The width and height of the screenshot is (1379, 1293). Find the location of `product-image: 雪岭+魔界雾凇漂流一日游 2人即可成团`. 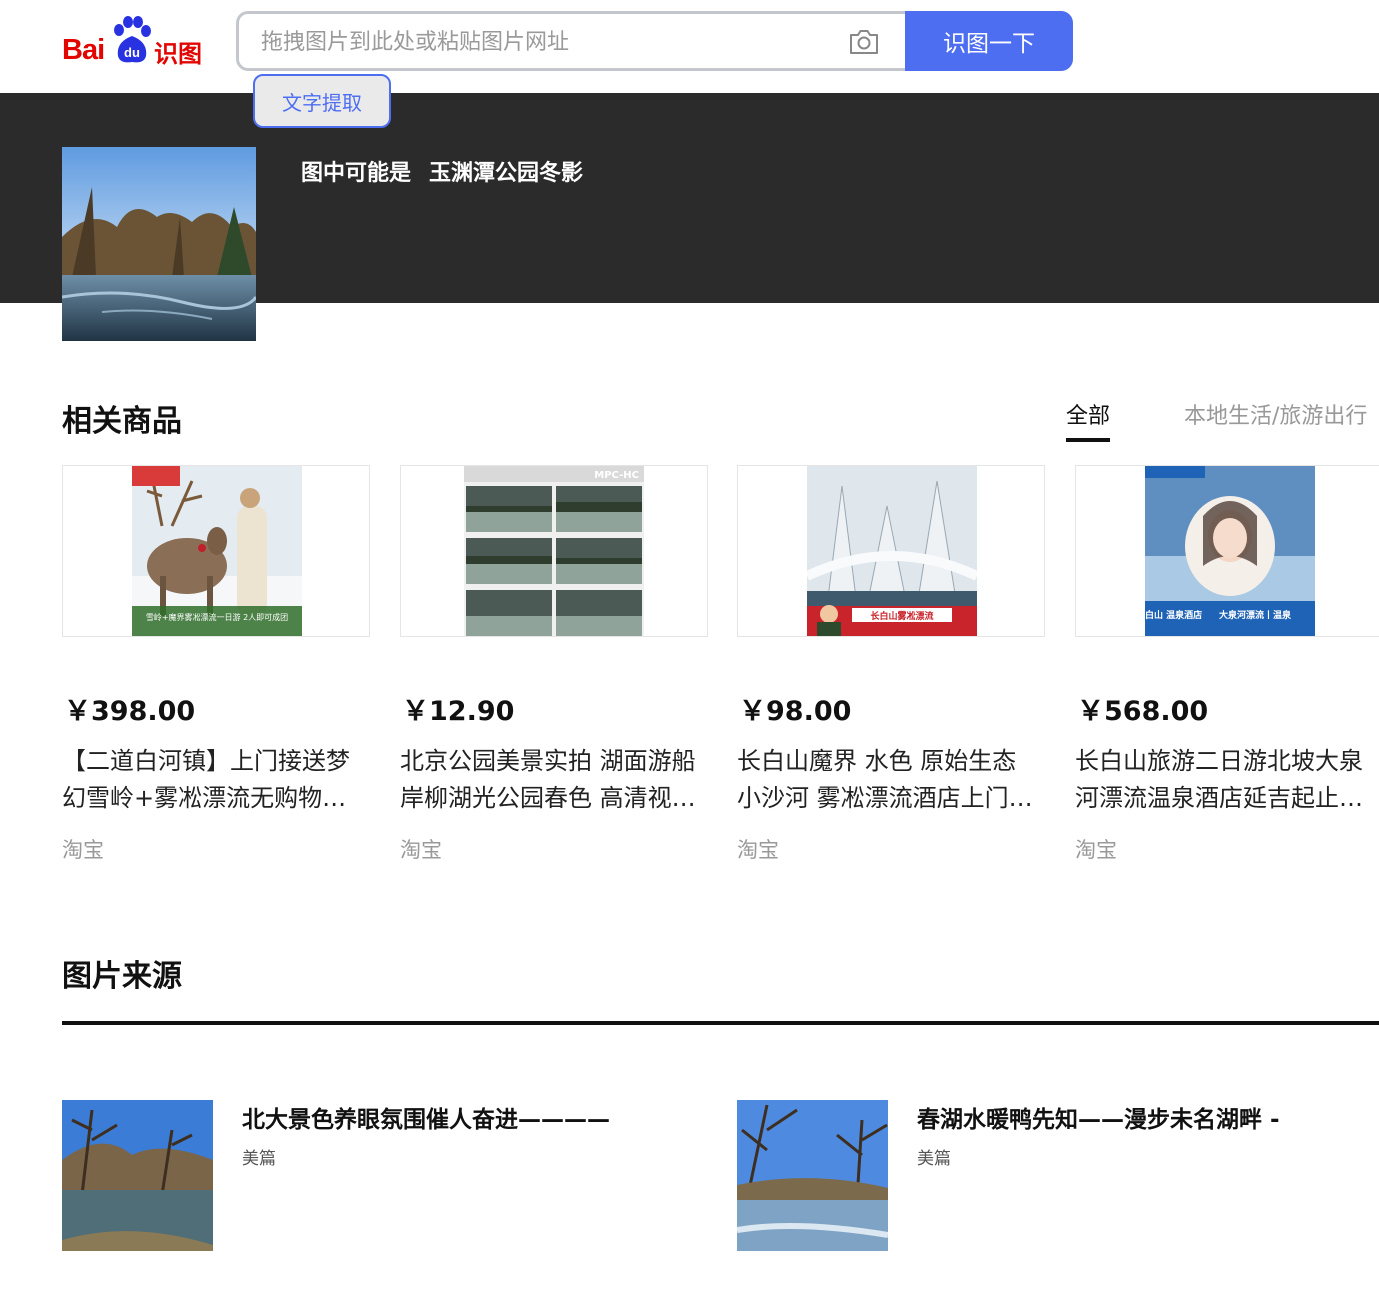

product-image: 雪岭+魔界雾凇漂流一日游 2人即可成团 is located at coordinates (216, 551).